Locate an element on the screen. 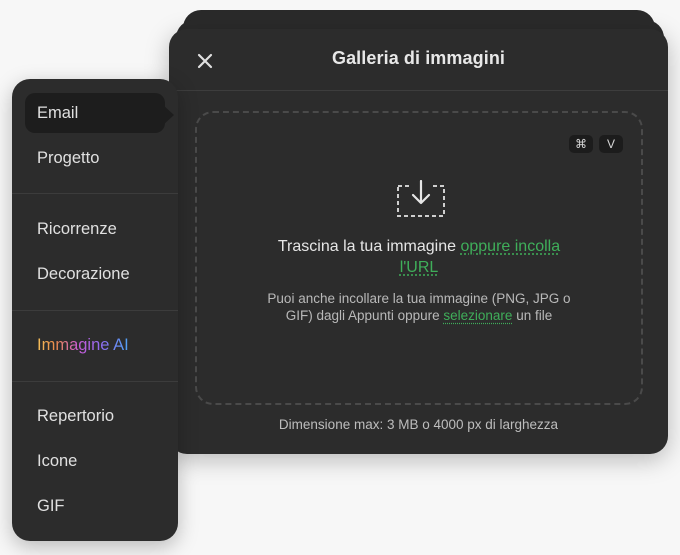  menu-item-icone: Icone is located at coordinates (95, 461).